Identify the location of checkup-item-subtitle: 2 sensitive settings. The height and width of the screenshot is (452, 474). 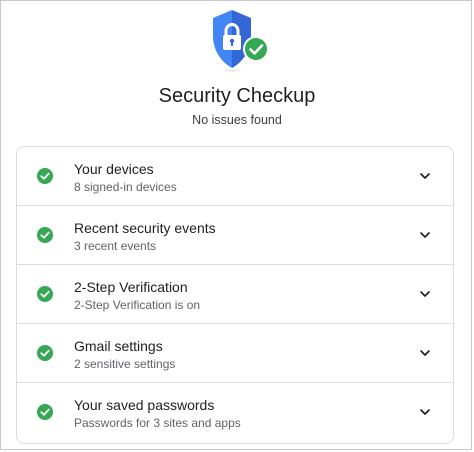
(125, 364).